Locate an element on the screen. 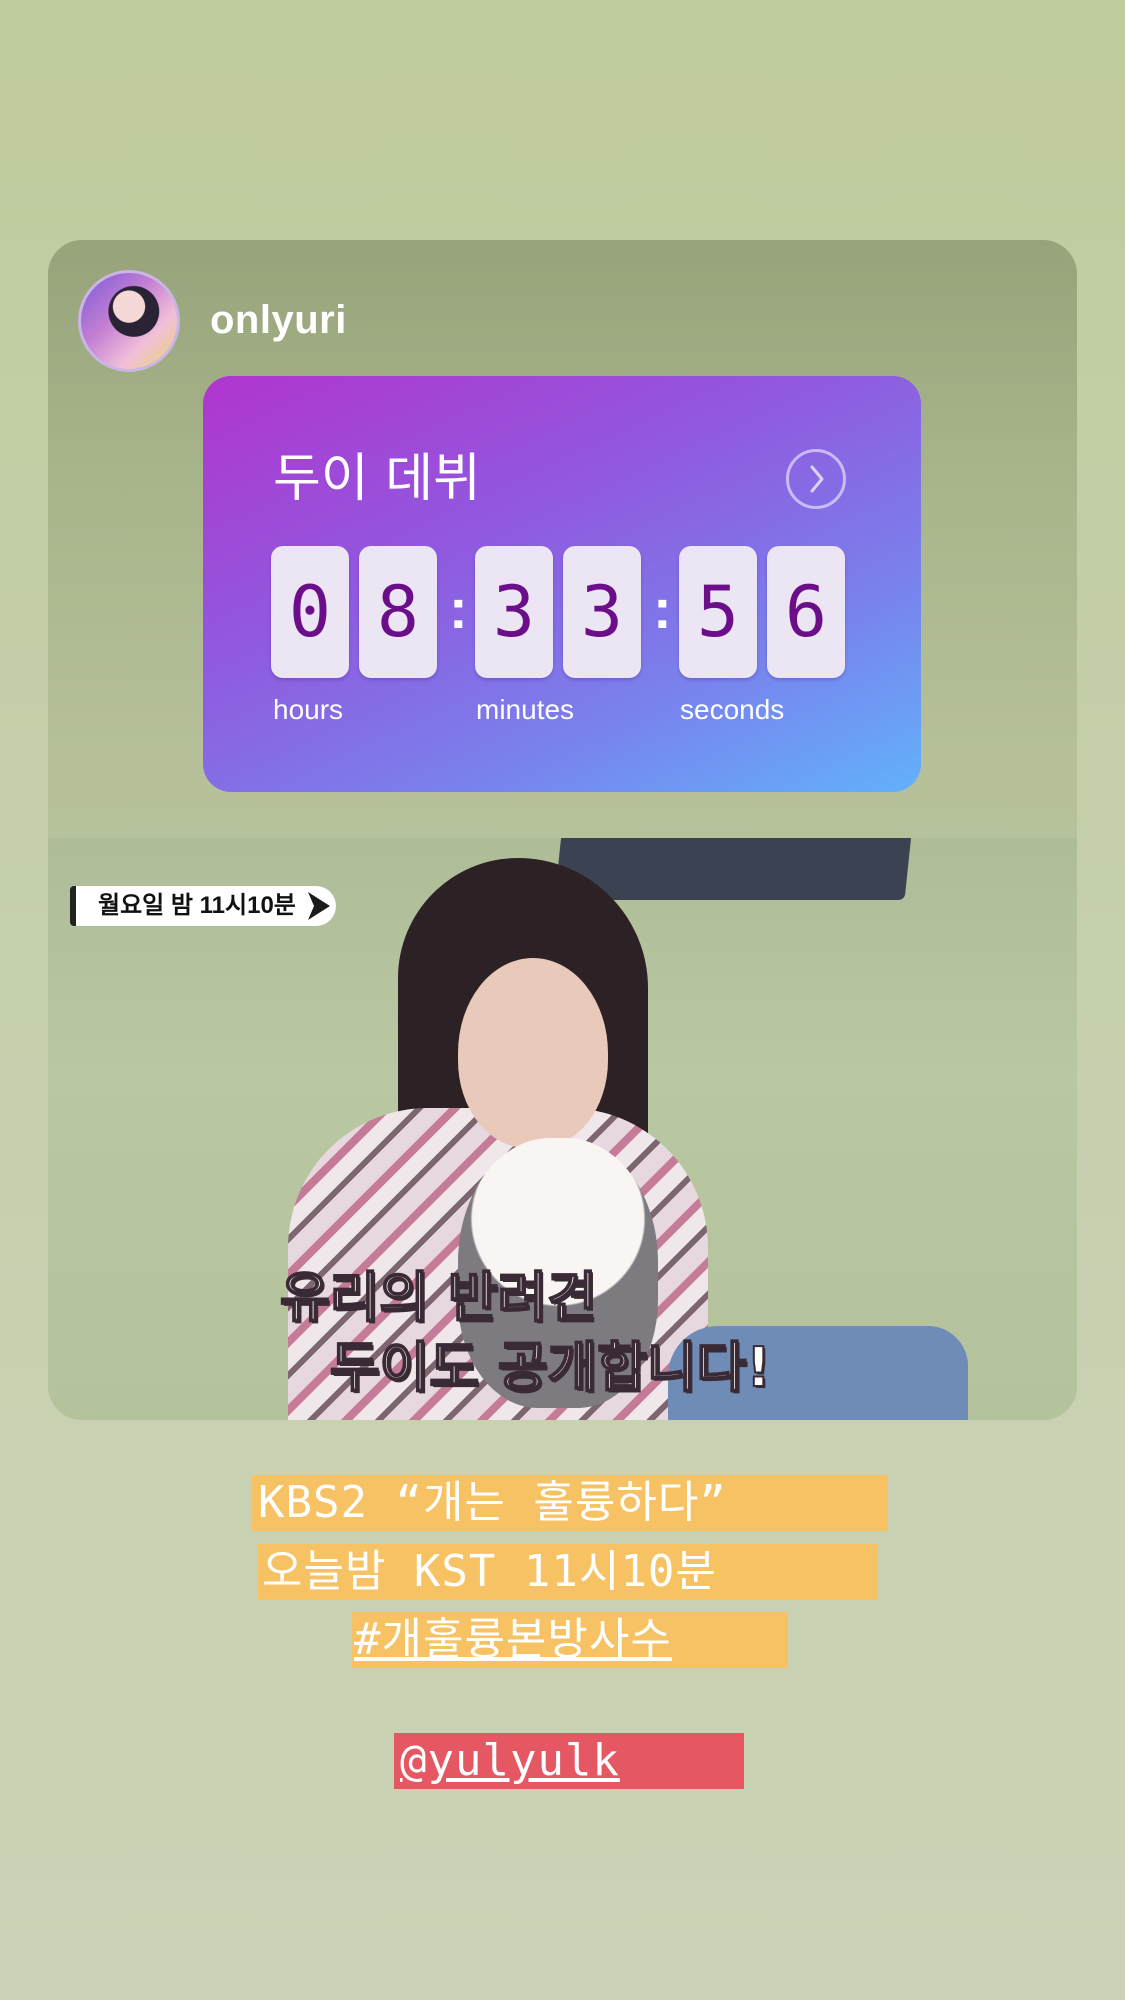 Image resolution: width=1125 pixels, height=2000 pixels. profile-avatar is located at coordinates (129, 321).